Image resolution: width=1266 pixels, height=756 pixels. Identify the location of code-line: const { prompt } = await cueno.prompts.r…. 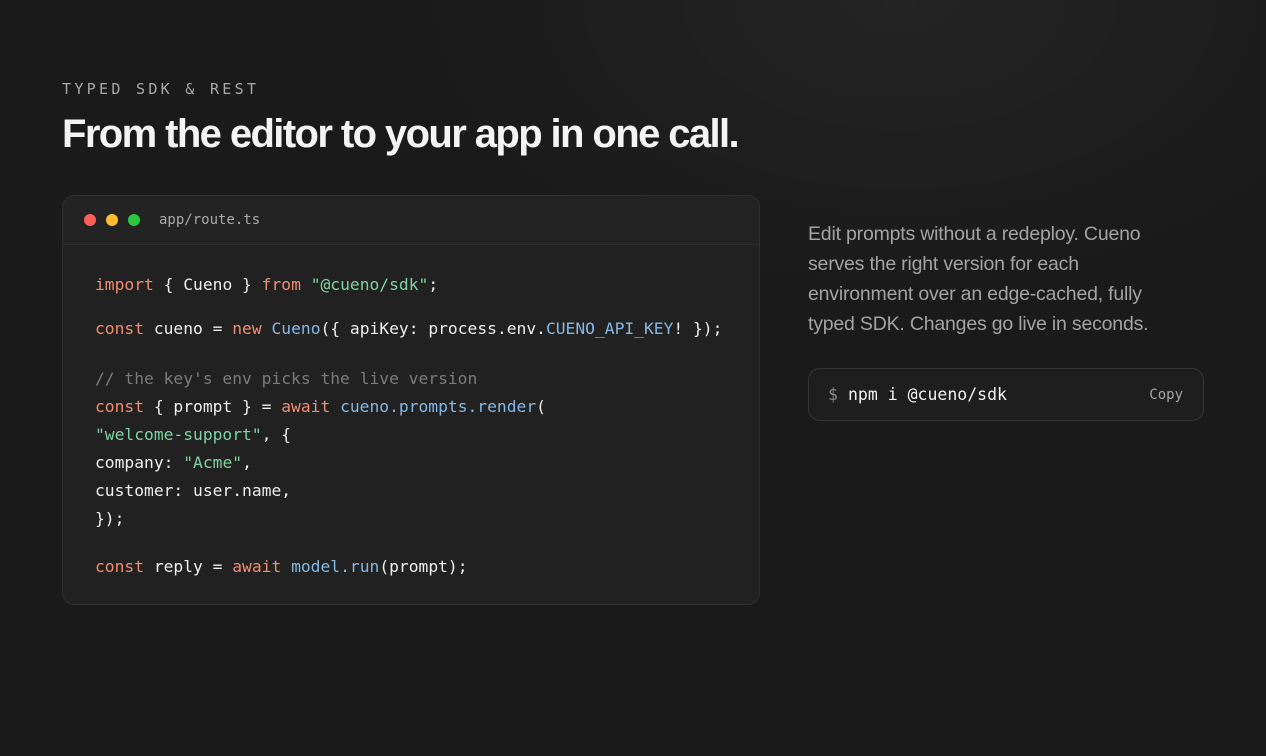
(320, 407).